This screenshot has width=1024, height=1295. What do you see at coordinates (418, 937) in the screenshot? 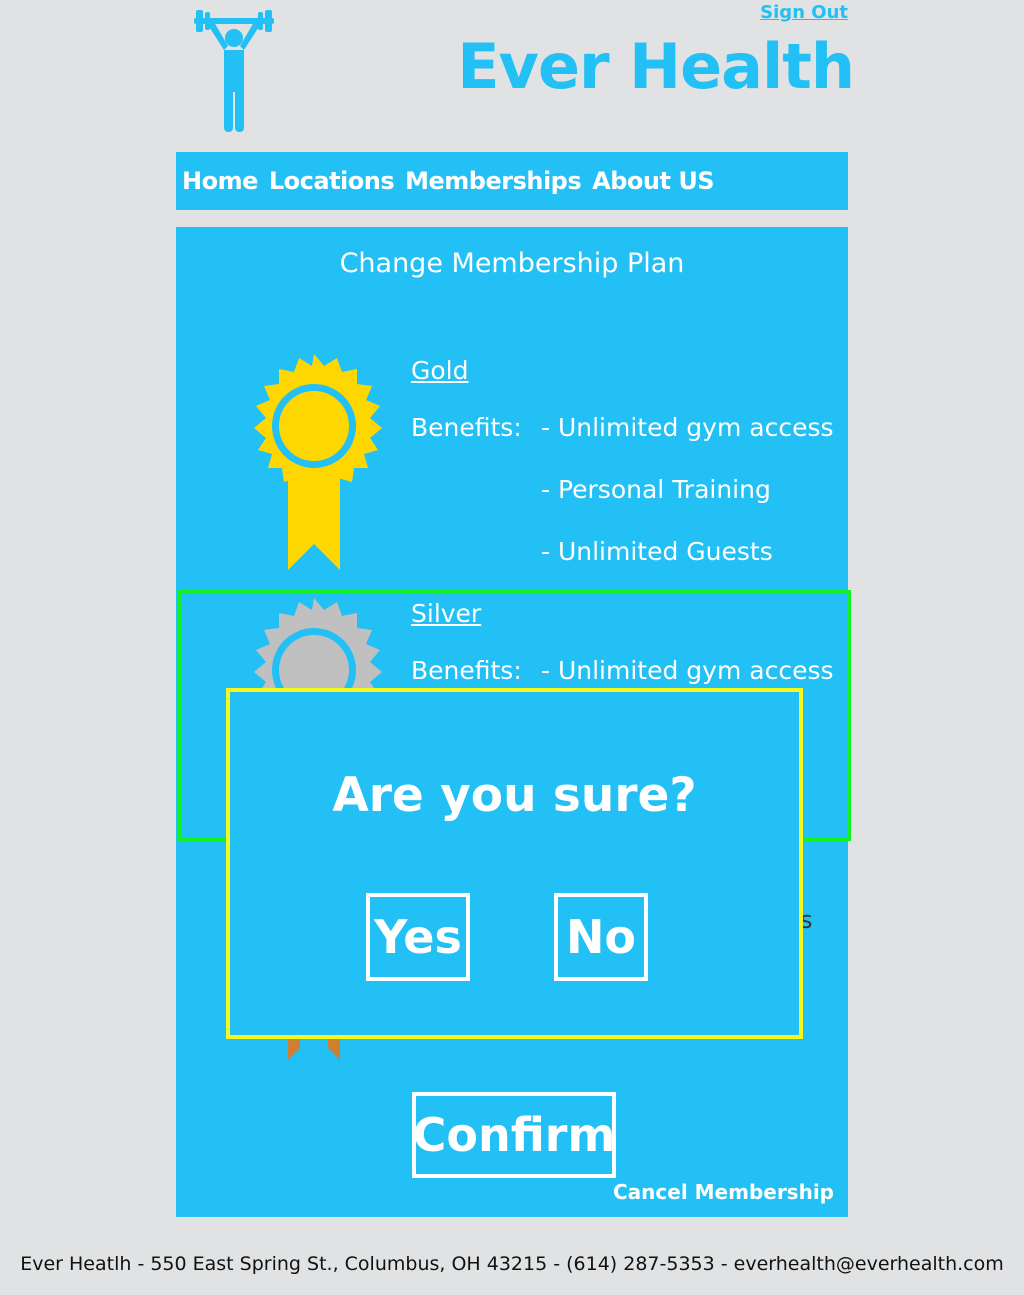
I see `yes-button: Yes` at bounding box center [418, 937].